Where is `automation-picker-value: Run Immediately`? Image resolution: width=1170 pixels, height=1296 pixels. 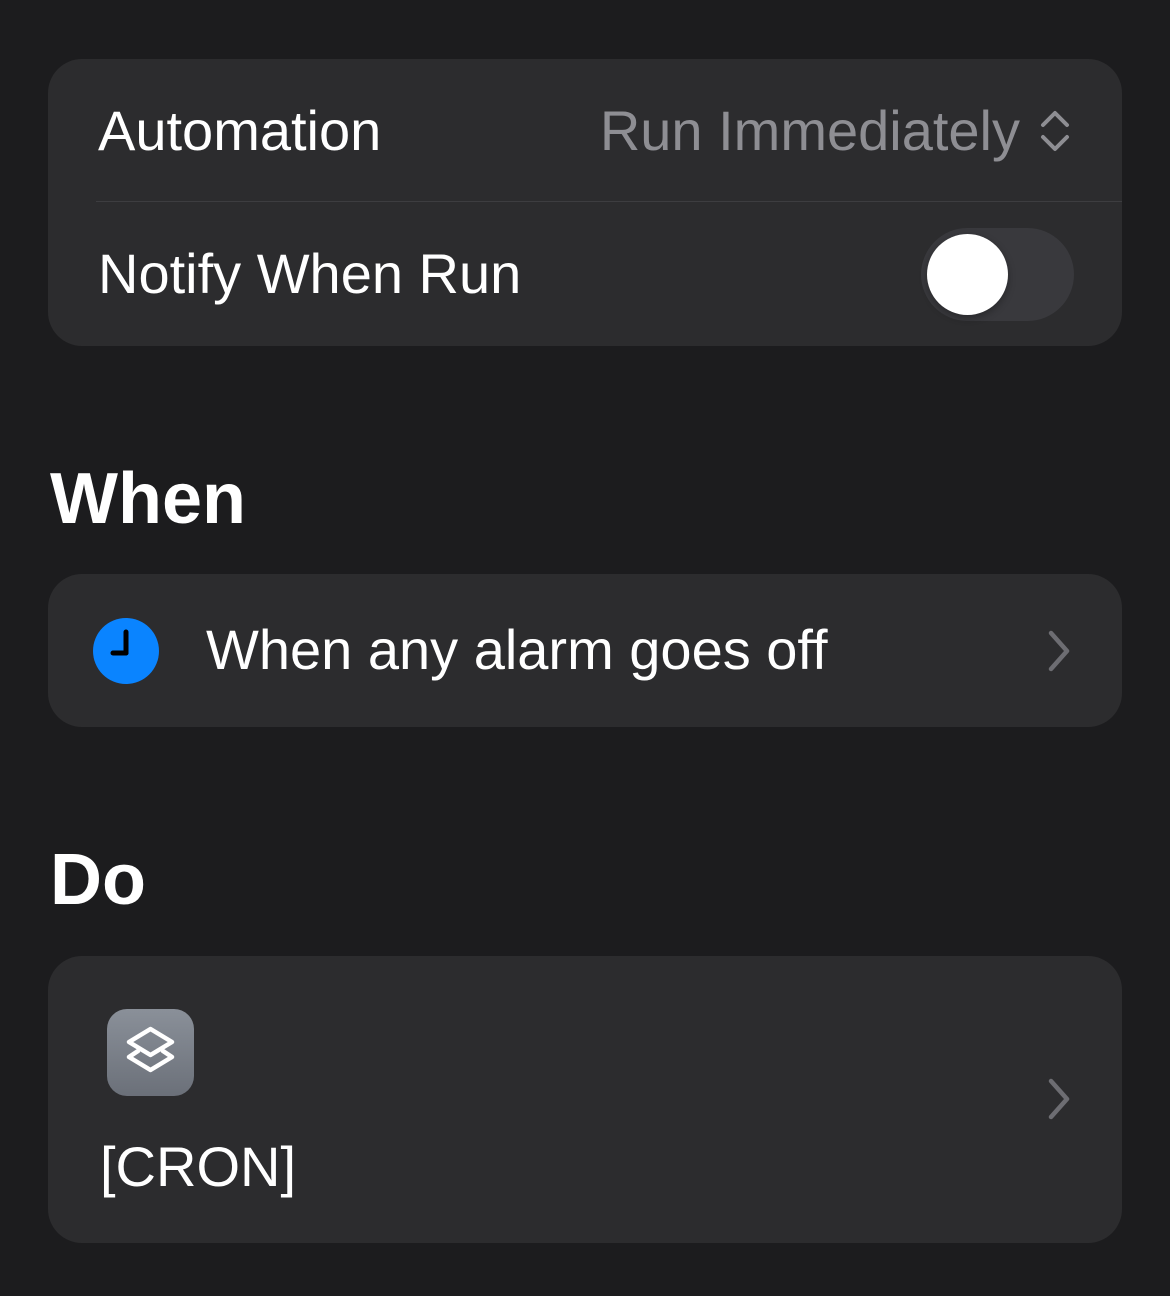
automation-picker-value: Run Immediately is located at coordinates (809, 130).